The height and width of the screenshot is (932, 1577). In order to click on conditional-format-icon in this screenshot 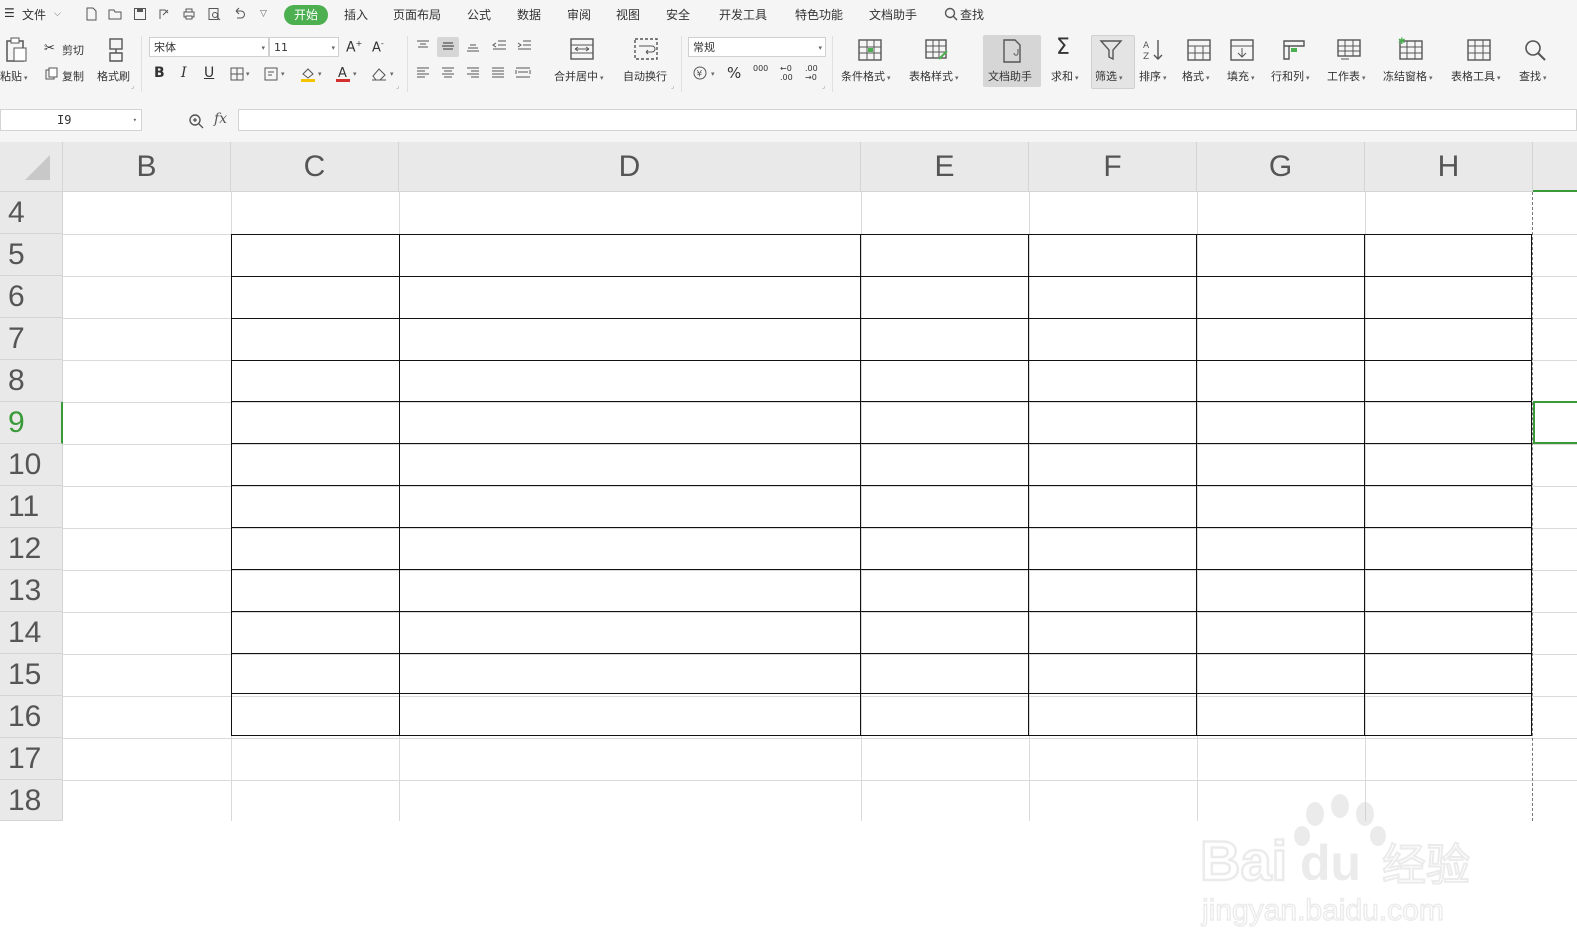, I will do `click(870, 50)`.